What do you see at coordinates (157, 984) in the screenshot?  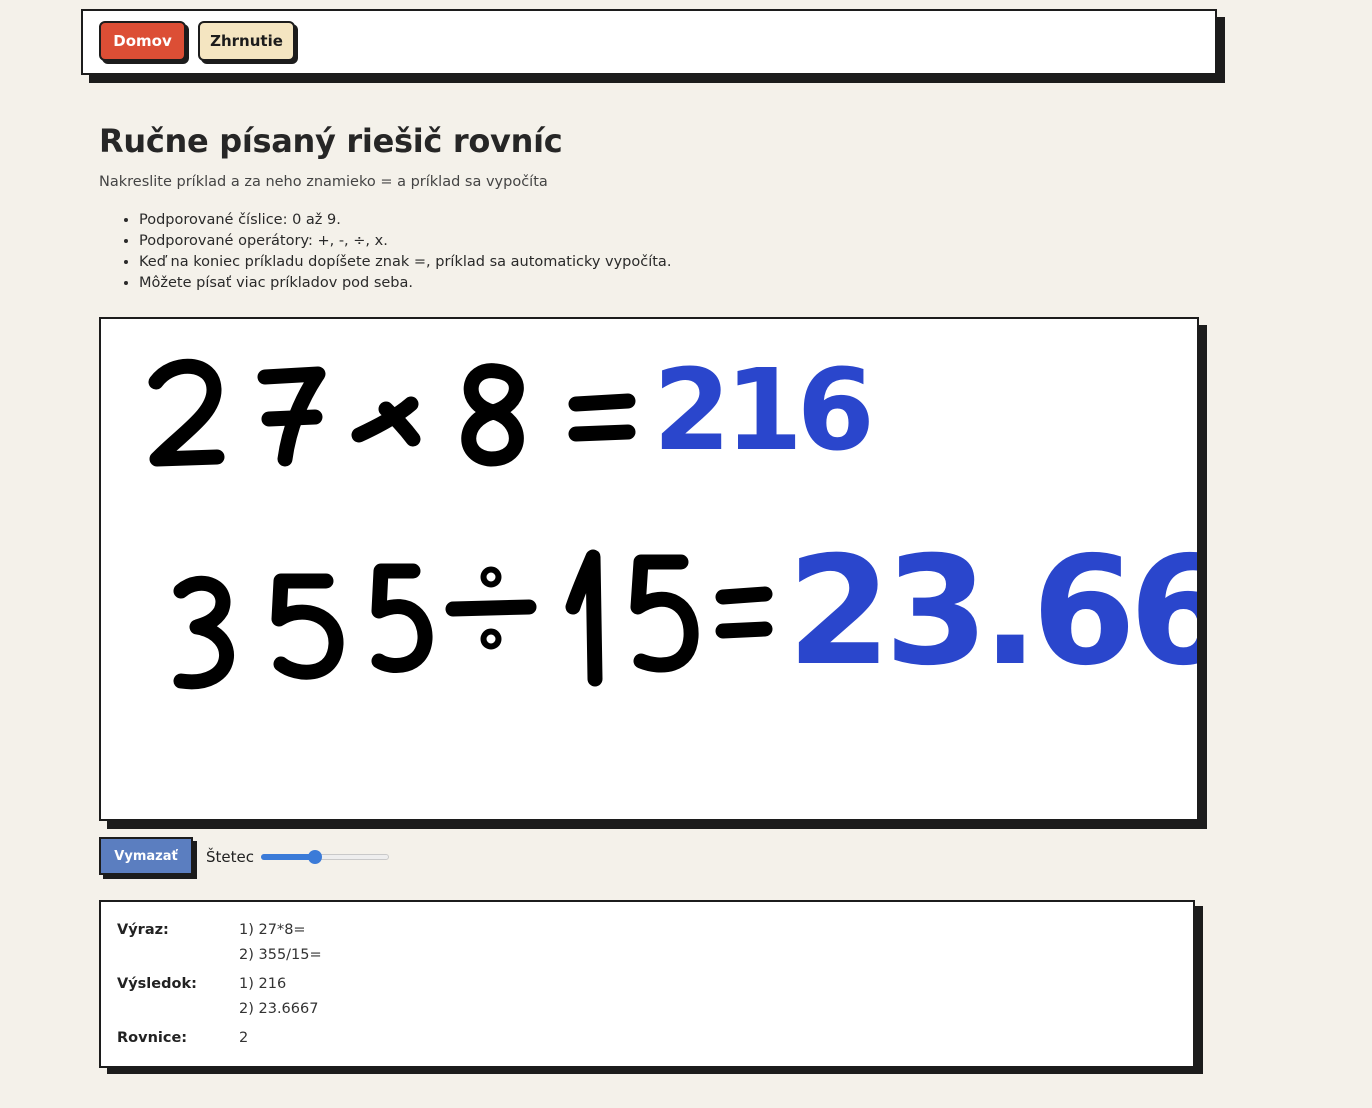 I see `result-label: Výsledok:` at bounding box center [157, 984].